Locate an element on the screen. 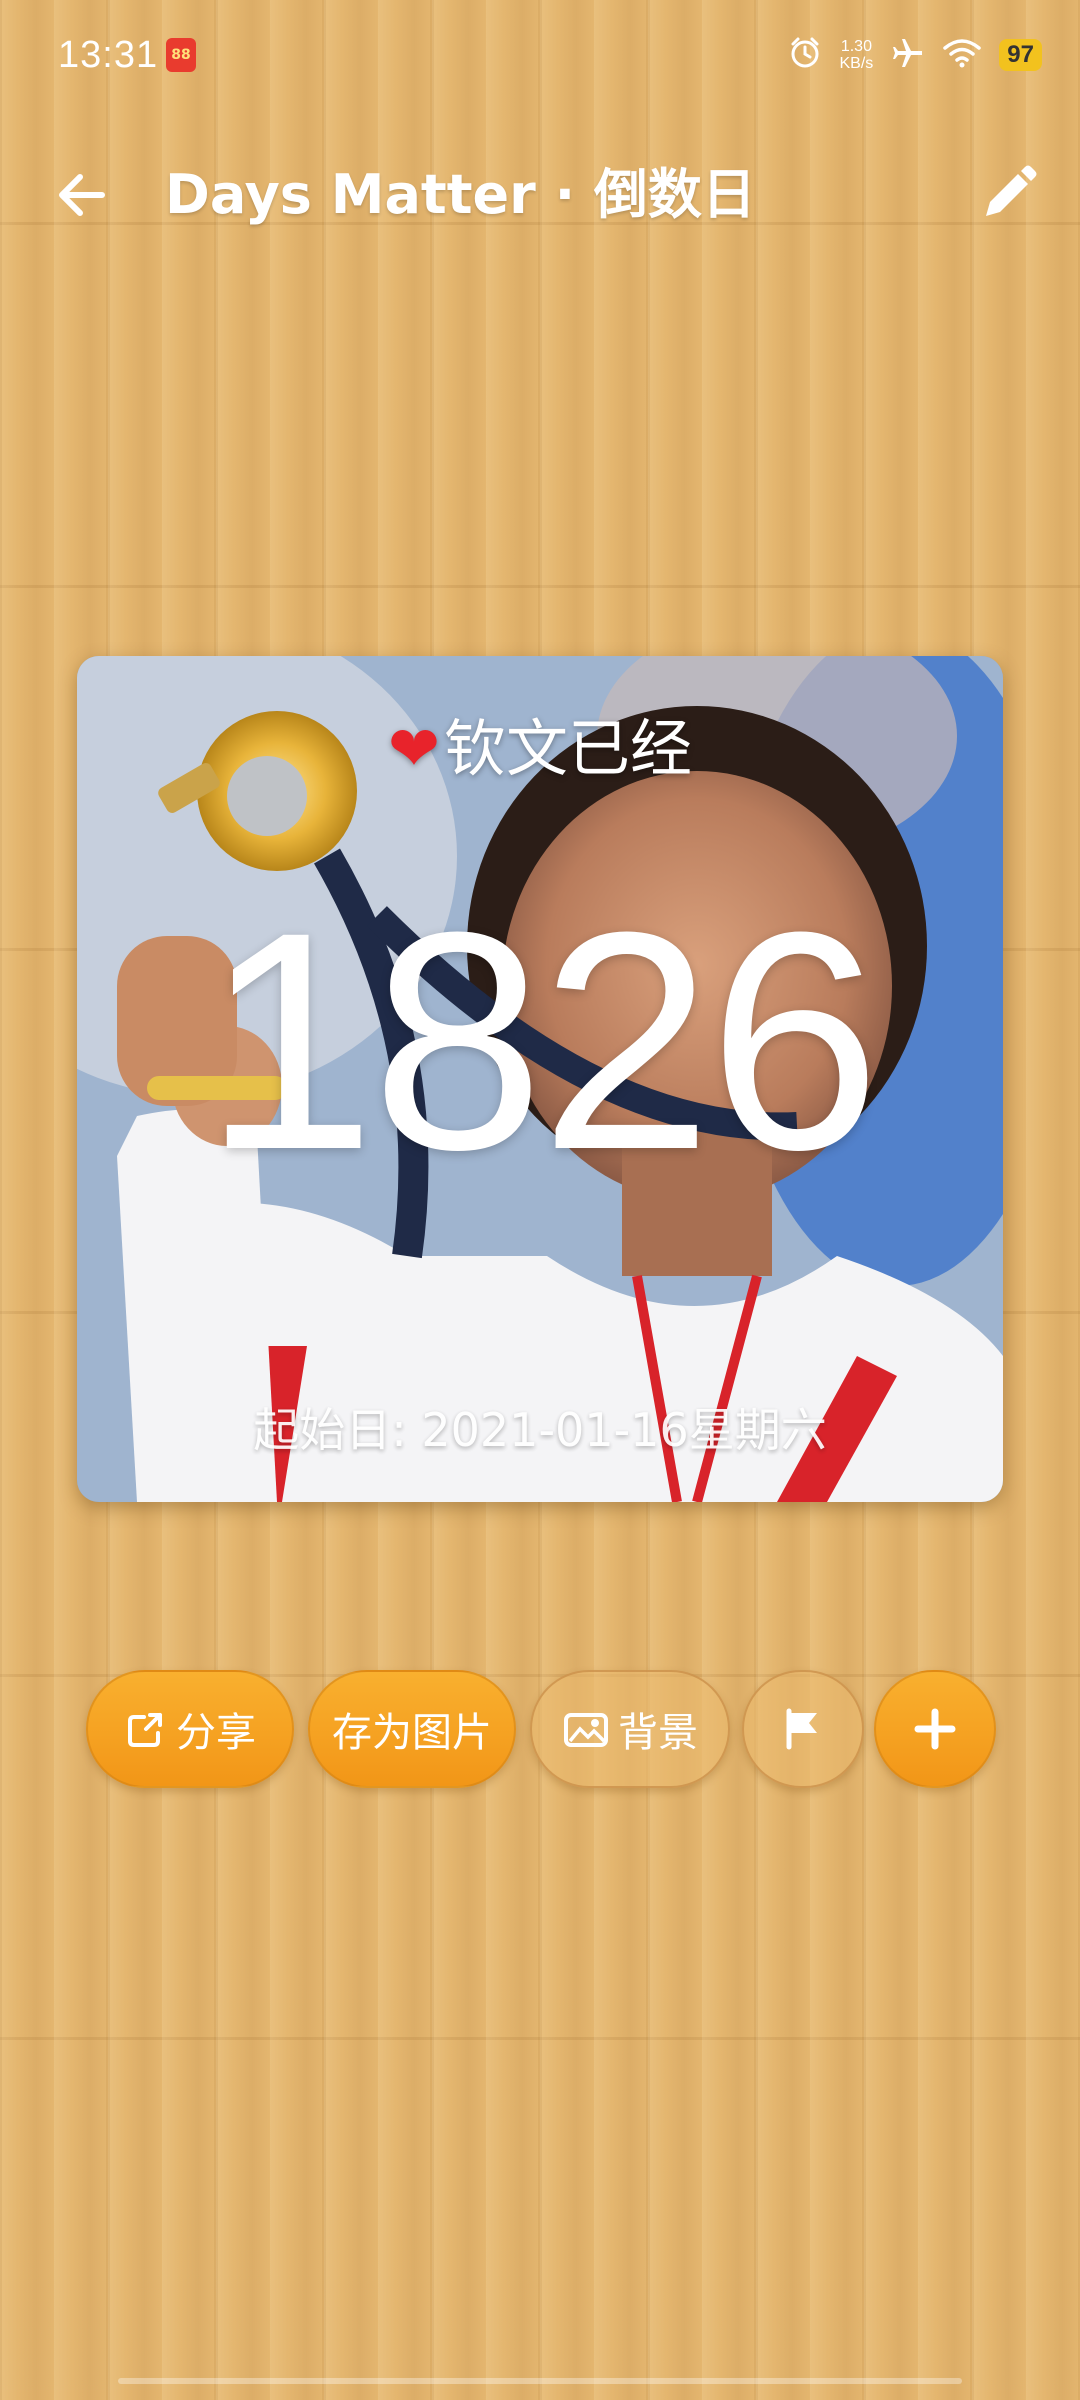 The image size is (1080, 2400). save-image-button: 存为图片 is located at coordinates (412, 1729).